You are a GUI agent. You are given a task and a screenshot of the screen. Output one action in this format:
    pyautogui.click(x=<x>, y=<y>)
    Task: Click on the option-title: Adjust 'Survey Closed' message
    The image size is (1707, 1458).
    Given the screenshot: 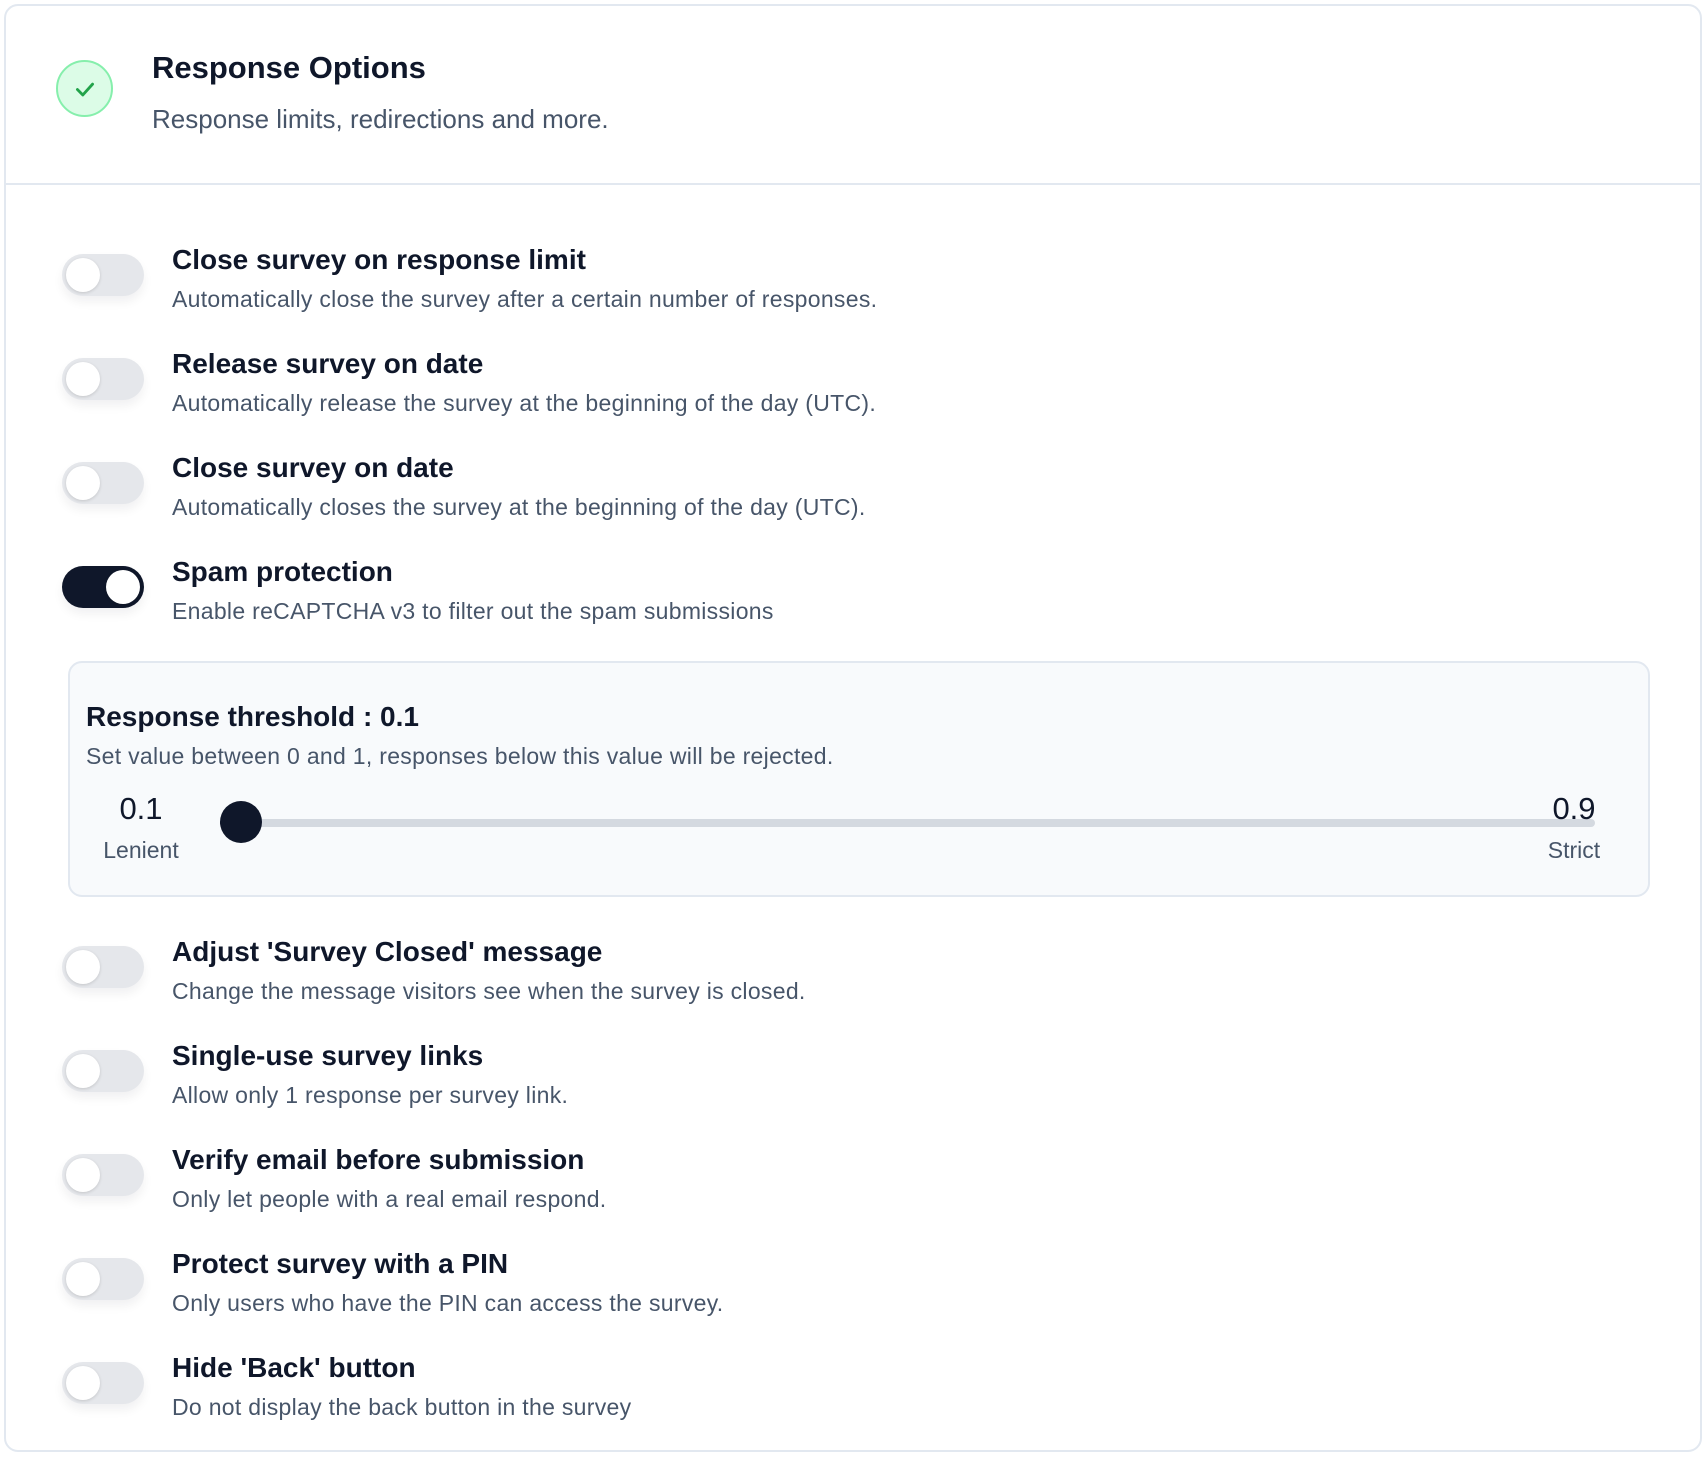 What is the action you would take?
    pyautogui.click(x=387, y=951)
    